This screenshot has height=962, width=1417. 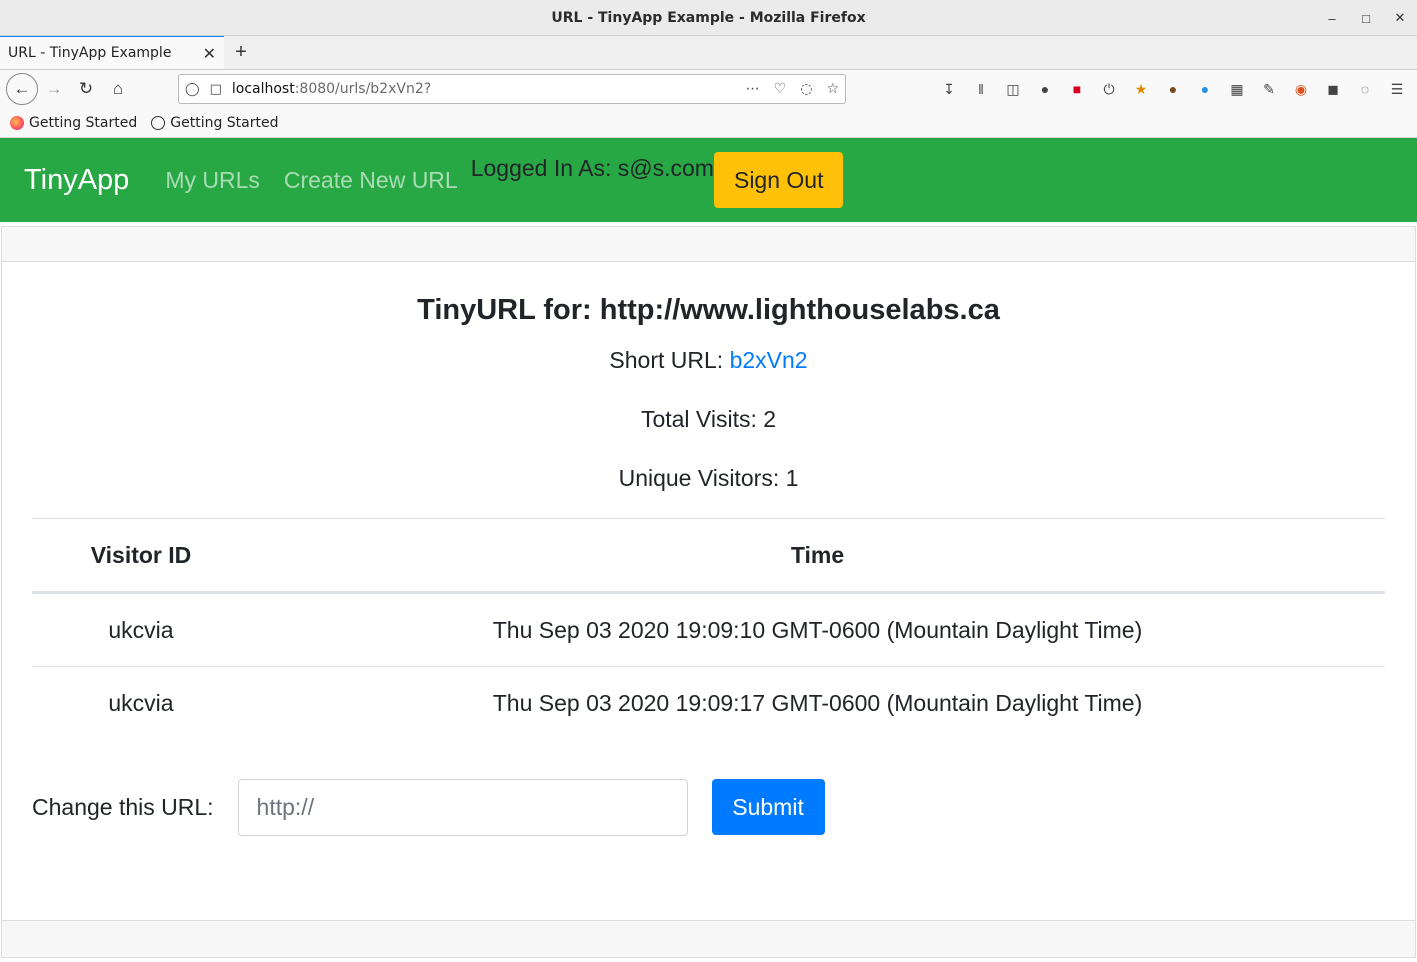 What do you see at coordinates (708, 419) in the screenshot?
I see `total-visits: Total Visits: 2` at bounding box center [708, 419].